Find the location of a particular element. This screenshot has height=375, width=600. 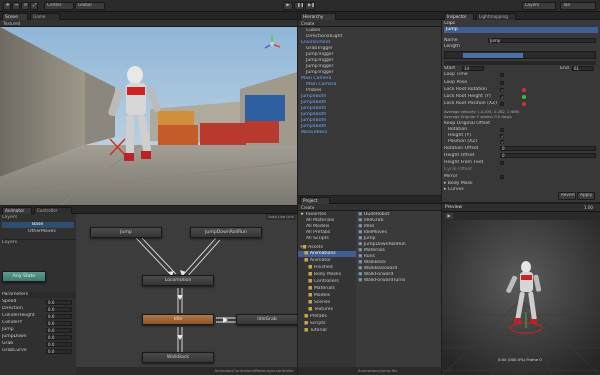

lock-height-checkbox: ✓ is located at coordinates (502, 97).